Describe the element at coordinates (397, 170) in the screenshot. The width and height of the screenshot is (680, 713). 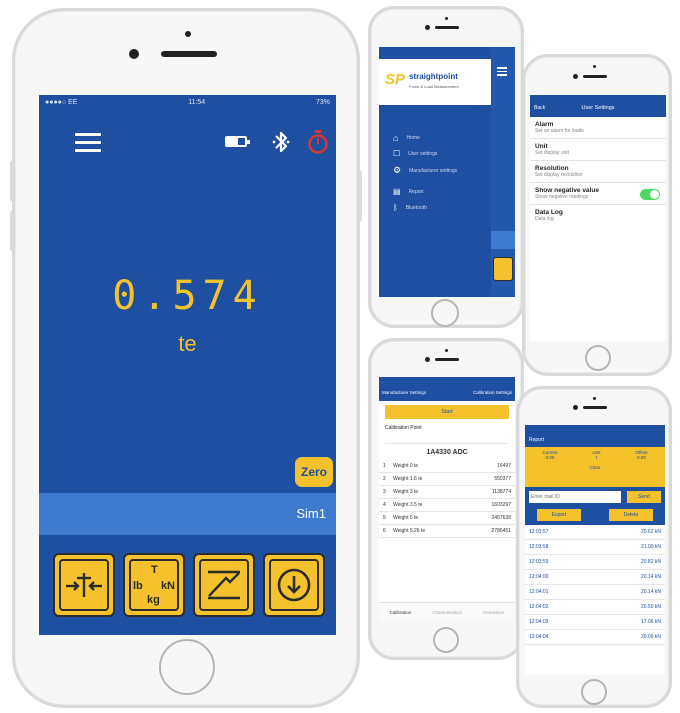
I see `gear-icon: ⚙` at that location.